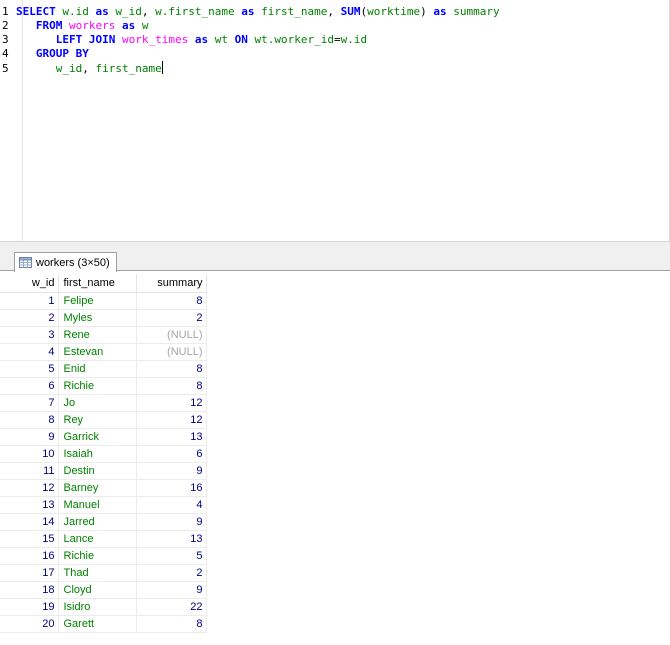 The width and height of the screenshot is (670, 645). I want to click on table-row: 9 Garrick 13, so click(103, 437).